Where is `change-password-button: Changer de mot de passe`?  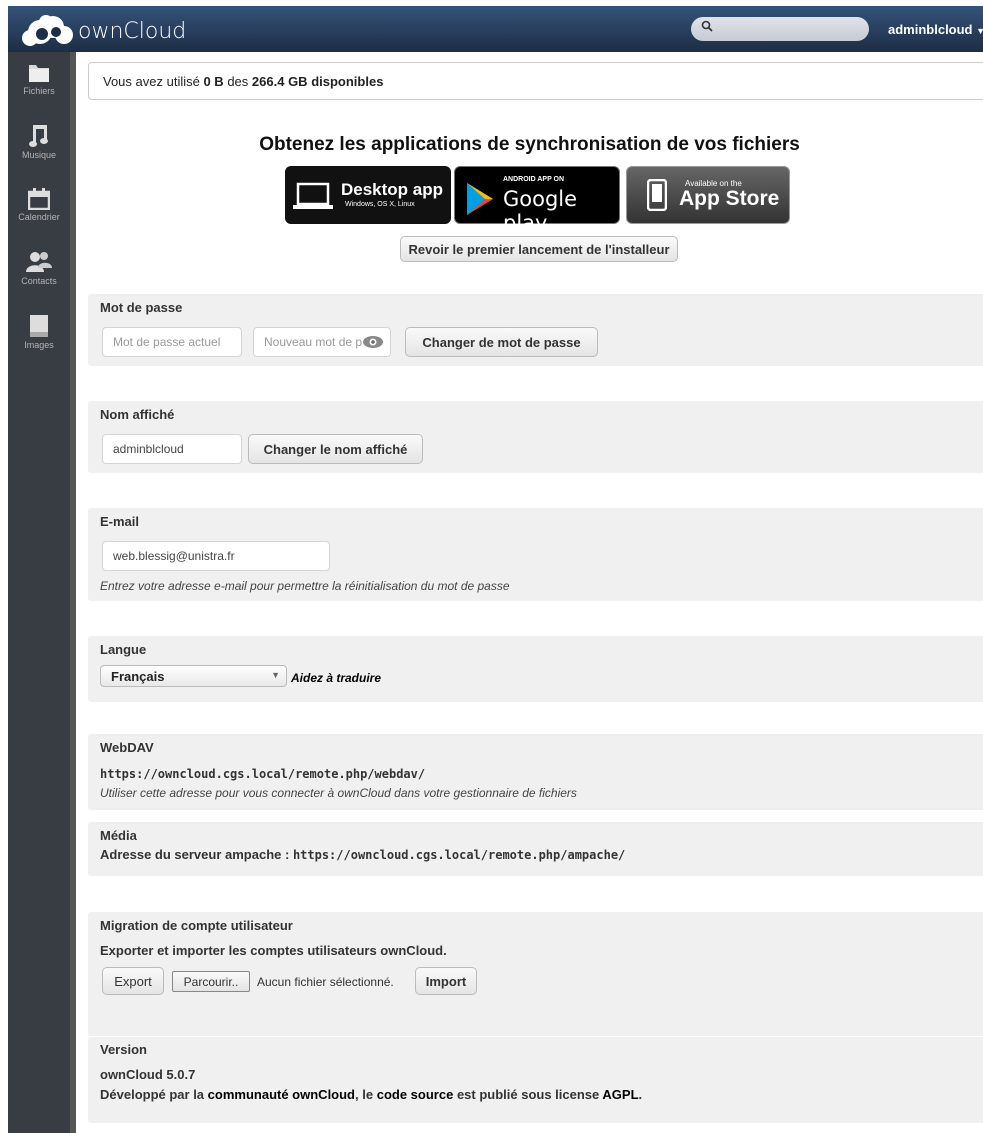 change-password-button: Changer de mot de passe is located at coordinates (501, 342).